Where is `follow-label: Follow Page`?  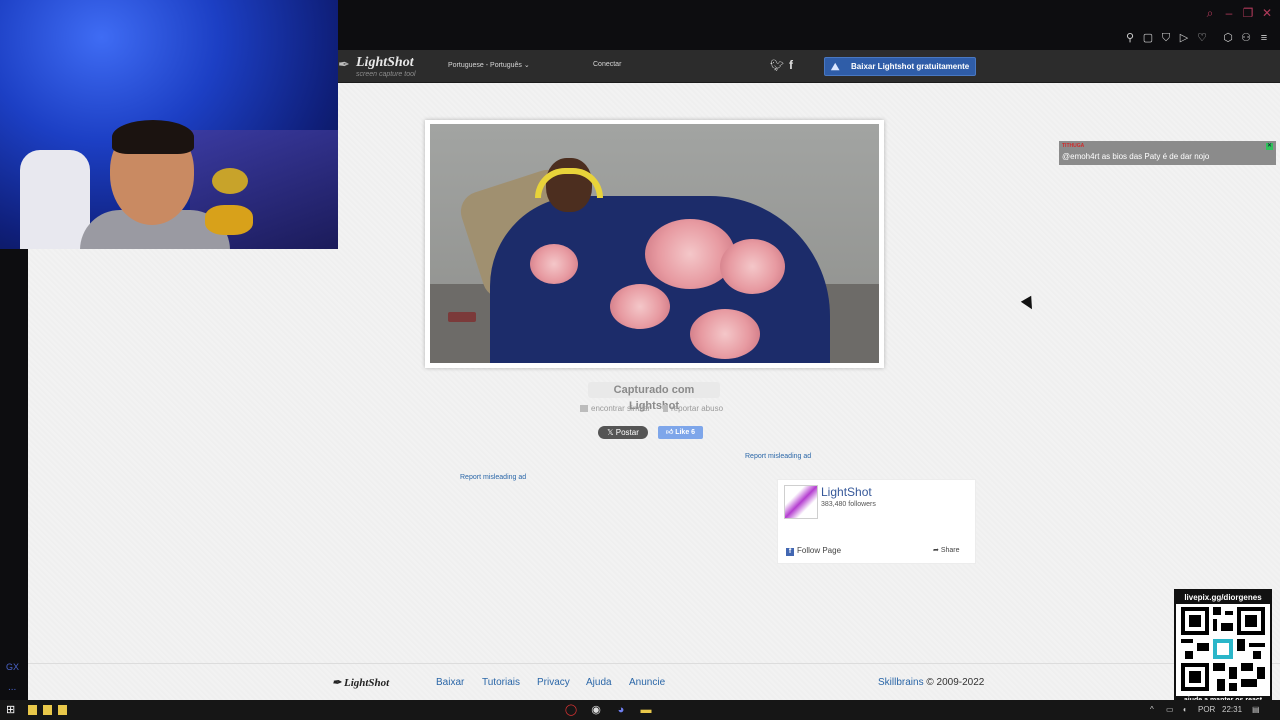
follow-label: Follow Page is located at coordinates (819, 550).